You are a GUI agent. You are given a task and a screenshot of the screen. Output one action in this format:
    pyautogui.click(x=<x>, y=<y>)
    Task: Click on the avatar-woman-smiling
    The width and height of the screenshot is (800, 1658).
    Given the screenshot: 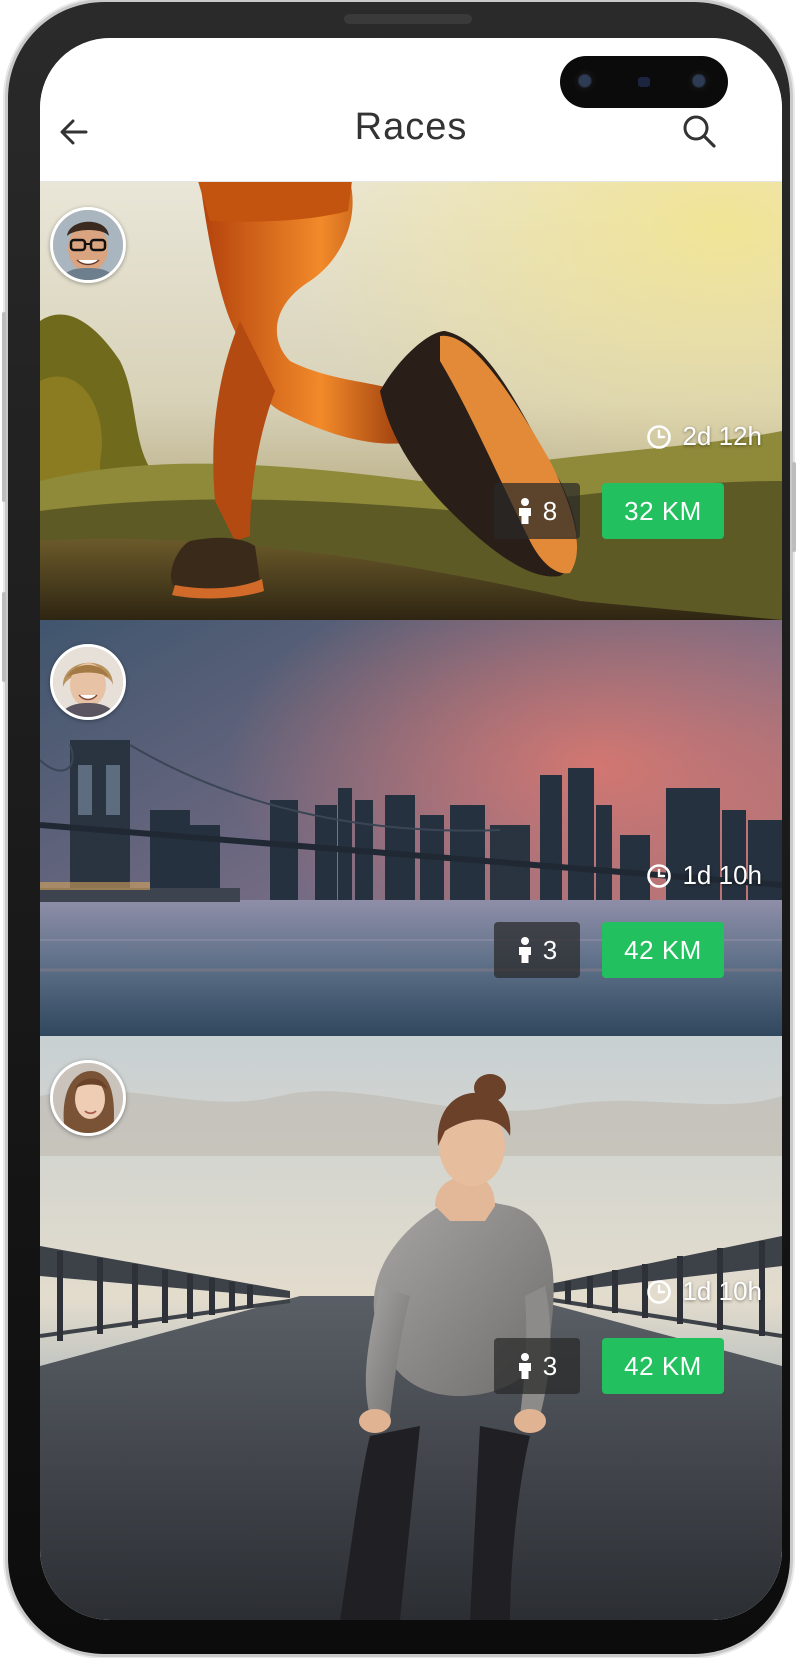 What is the action you would take?
    pyautogui.click(x=88, y=682)
    